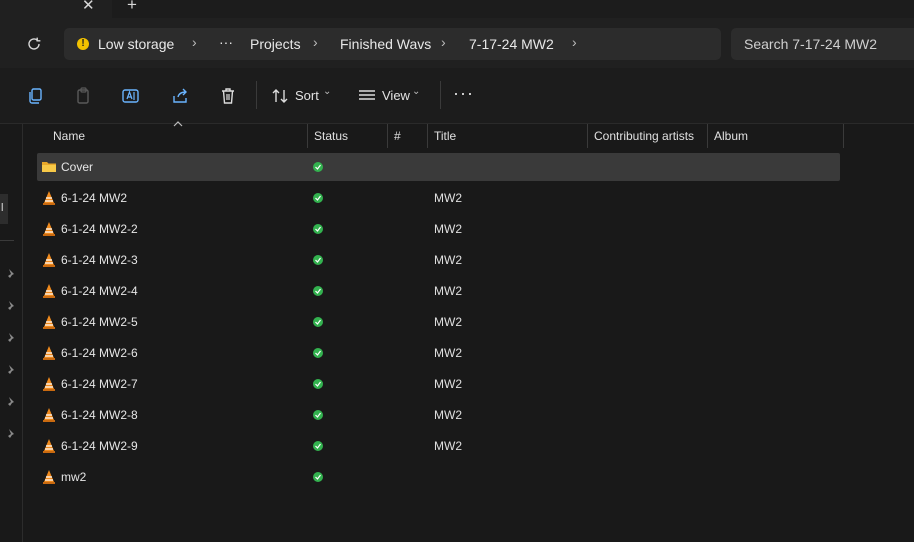  What do you see at coordinates (385, 44) in the screenshot?
I see `breadcrumb-item-finished-wavs: Finished Wavs` at bounding box center [385, 44].